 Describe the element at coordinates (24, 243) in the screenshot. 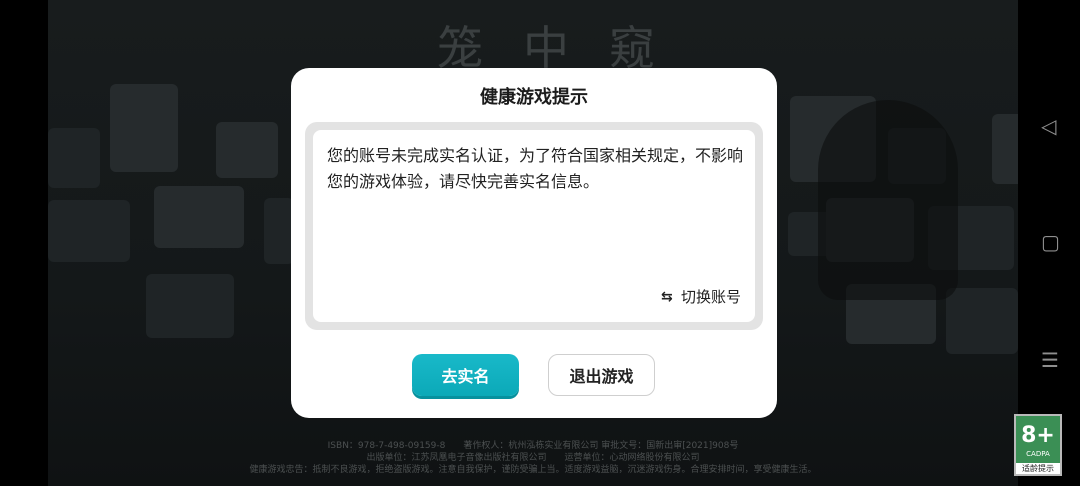

I see `left-black-bar` at that location.